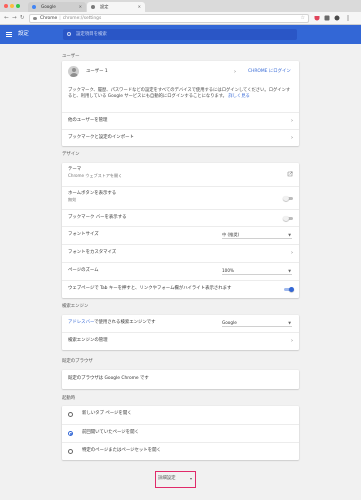 The width and height of the screenshot is (361, 500). Describe the element at coordinates (12, 6) in the screenshot. I see `minimize-window-button` at that location.